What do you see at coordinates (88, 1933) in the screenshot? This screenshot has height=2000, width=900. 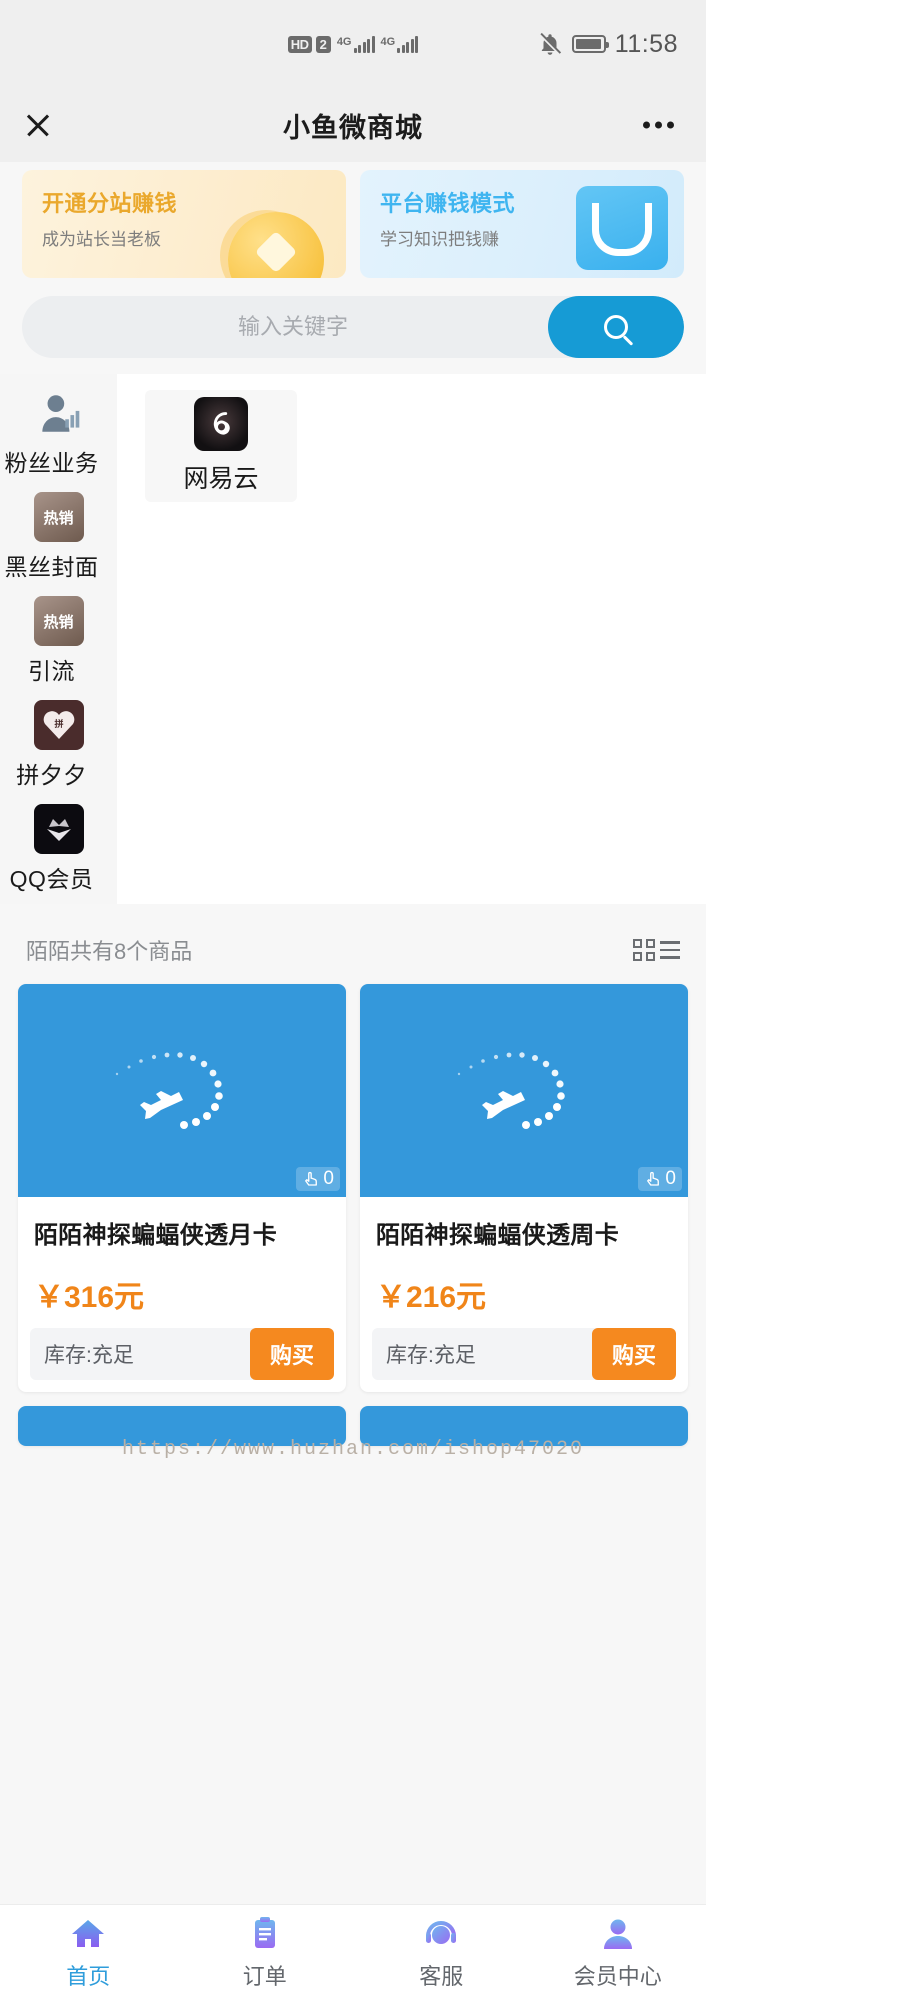 I see `home-icon` at bounding box center [88, 1933].